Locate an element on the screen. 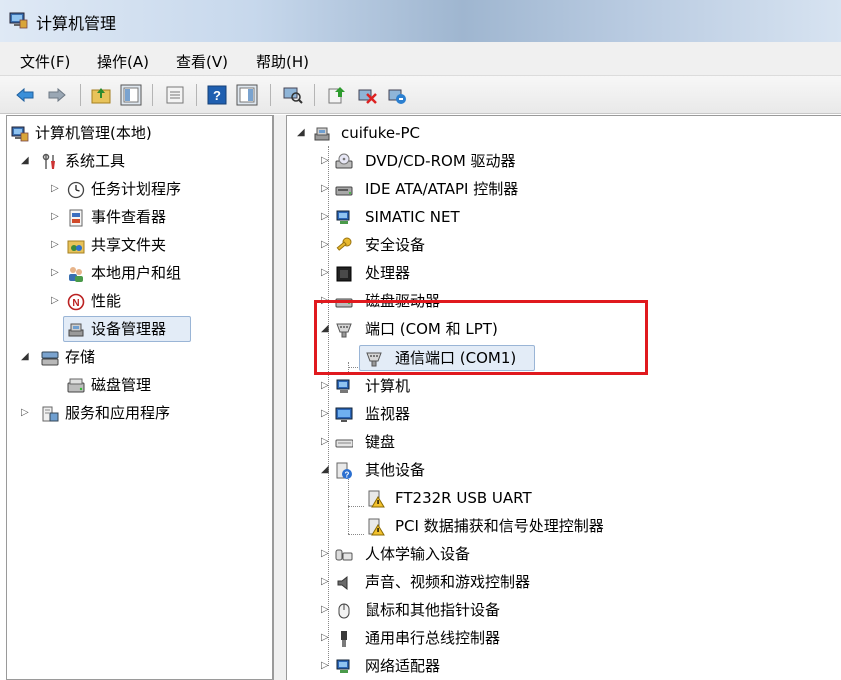 The height and width of the screenshot is (680, 841). ide-controller-icon is located at coordinates (344, 191).